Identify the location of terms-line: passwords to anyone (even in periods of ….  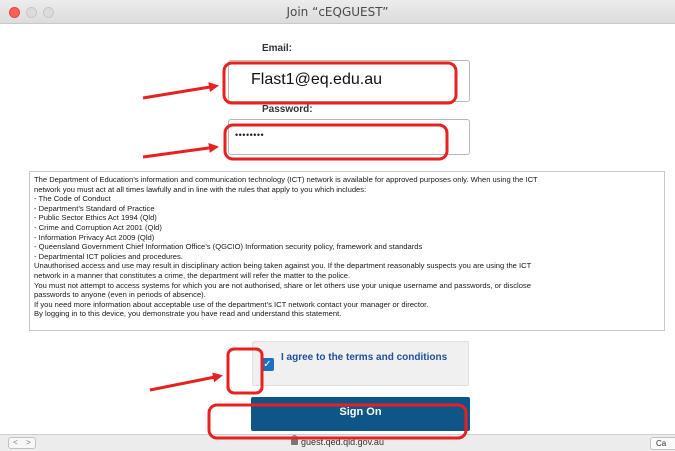
(120, 295).